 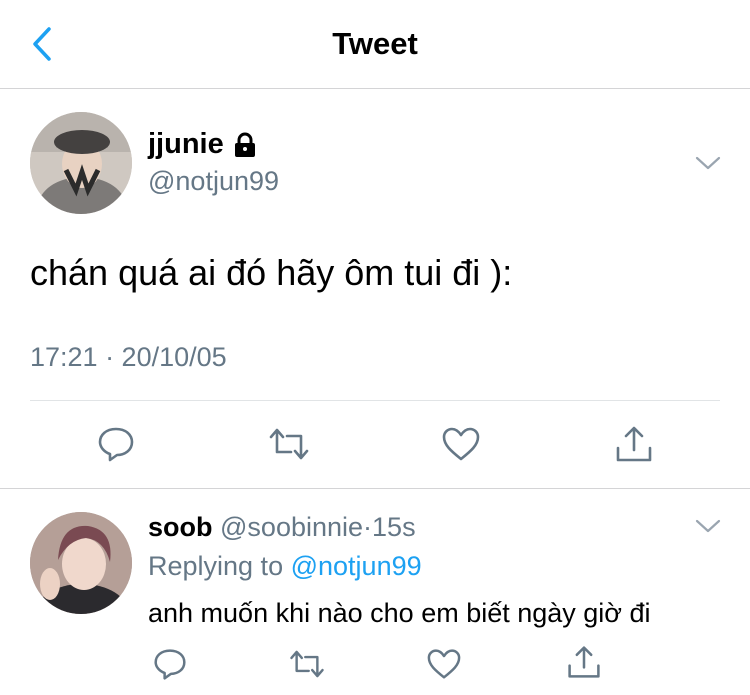 I want to click on share-button, so click(x=634, y=444).